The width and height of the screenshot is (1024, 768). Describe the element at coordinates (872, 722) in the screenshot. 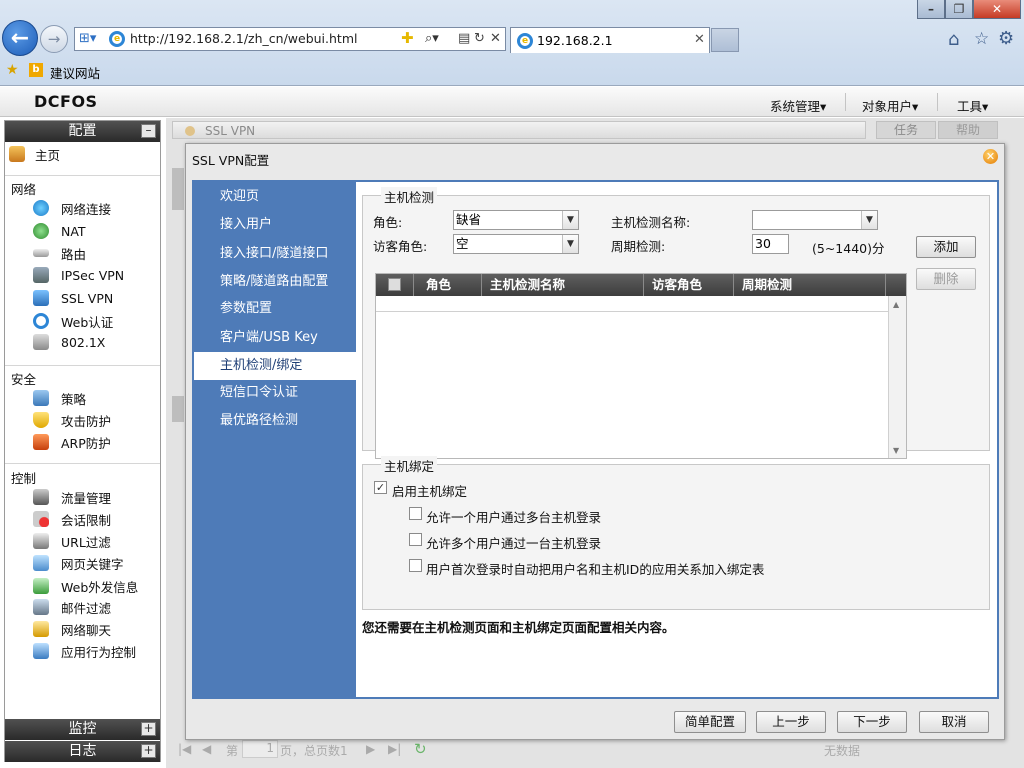

I see `next-button: 下一步` at that location.